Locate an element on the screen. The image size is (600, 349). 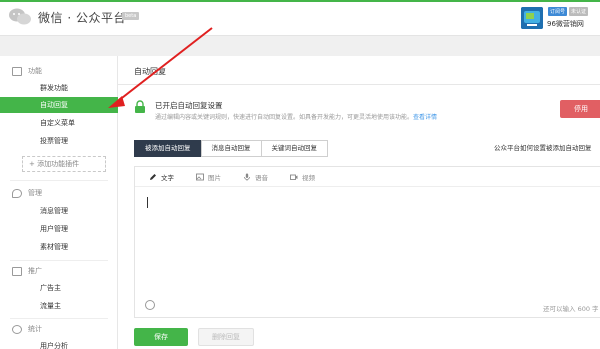
top-header: 微信 · 公众平台 beta 订阅号 未认证 96微营销网 is located at coordinates (300, 18).